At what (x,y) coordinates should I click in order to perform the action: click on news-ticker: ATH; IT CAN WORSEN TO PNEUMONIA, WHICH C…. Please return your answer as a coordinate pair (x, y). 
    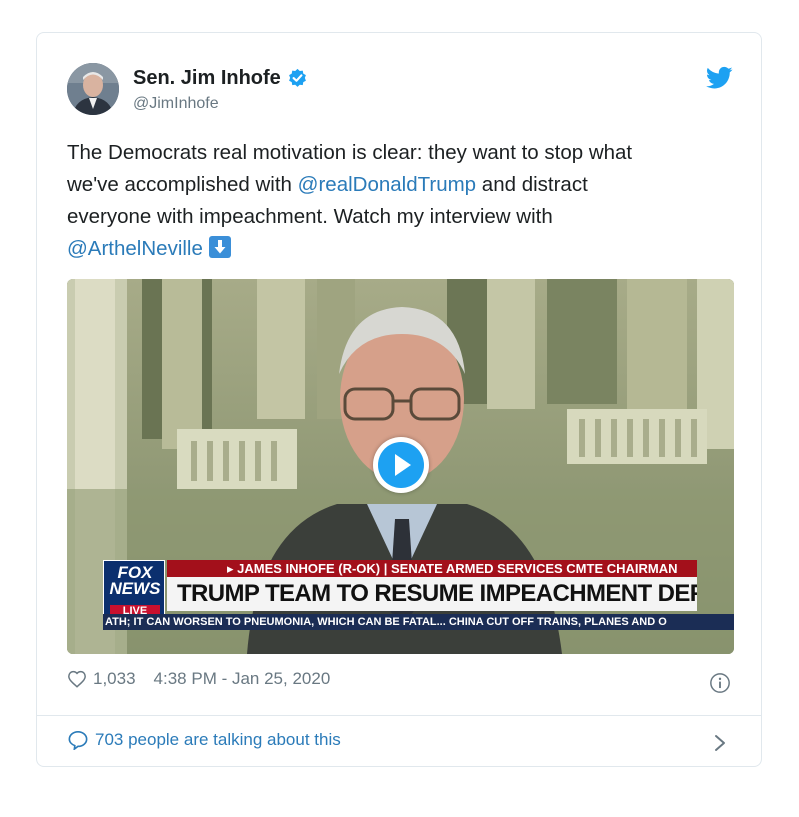
    Looking at the image, I should click on (418, 622).